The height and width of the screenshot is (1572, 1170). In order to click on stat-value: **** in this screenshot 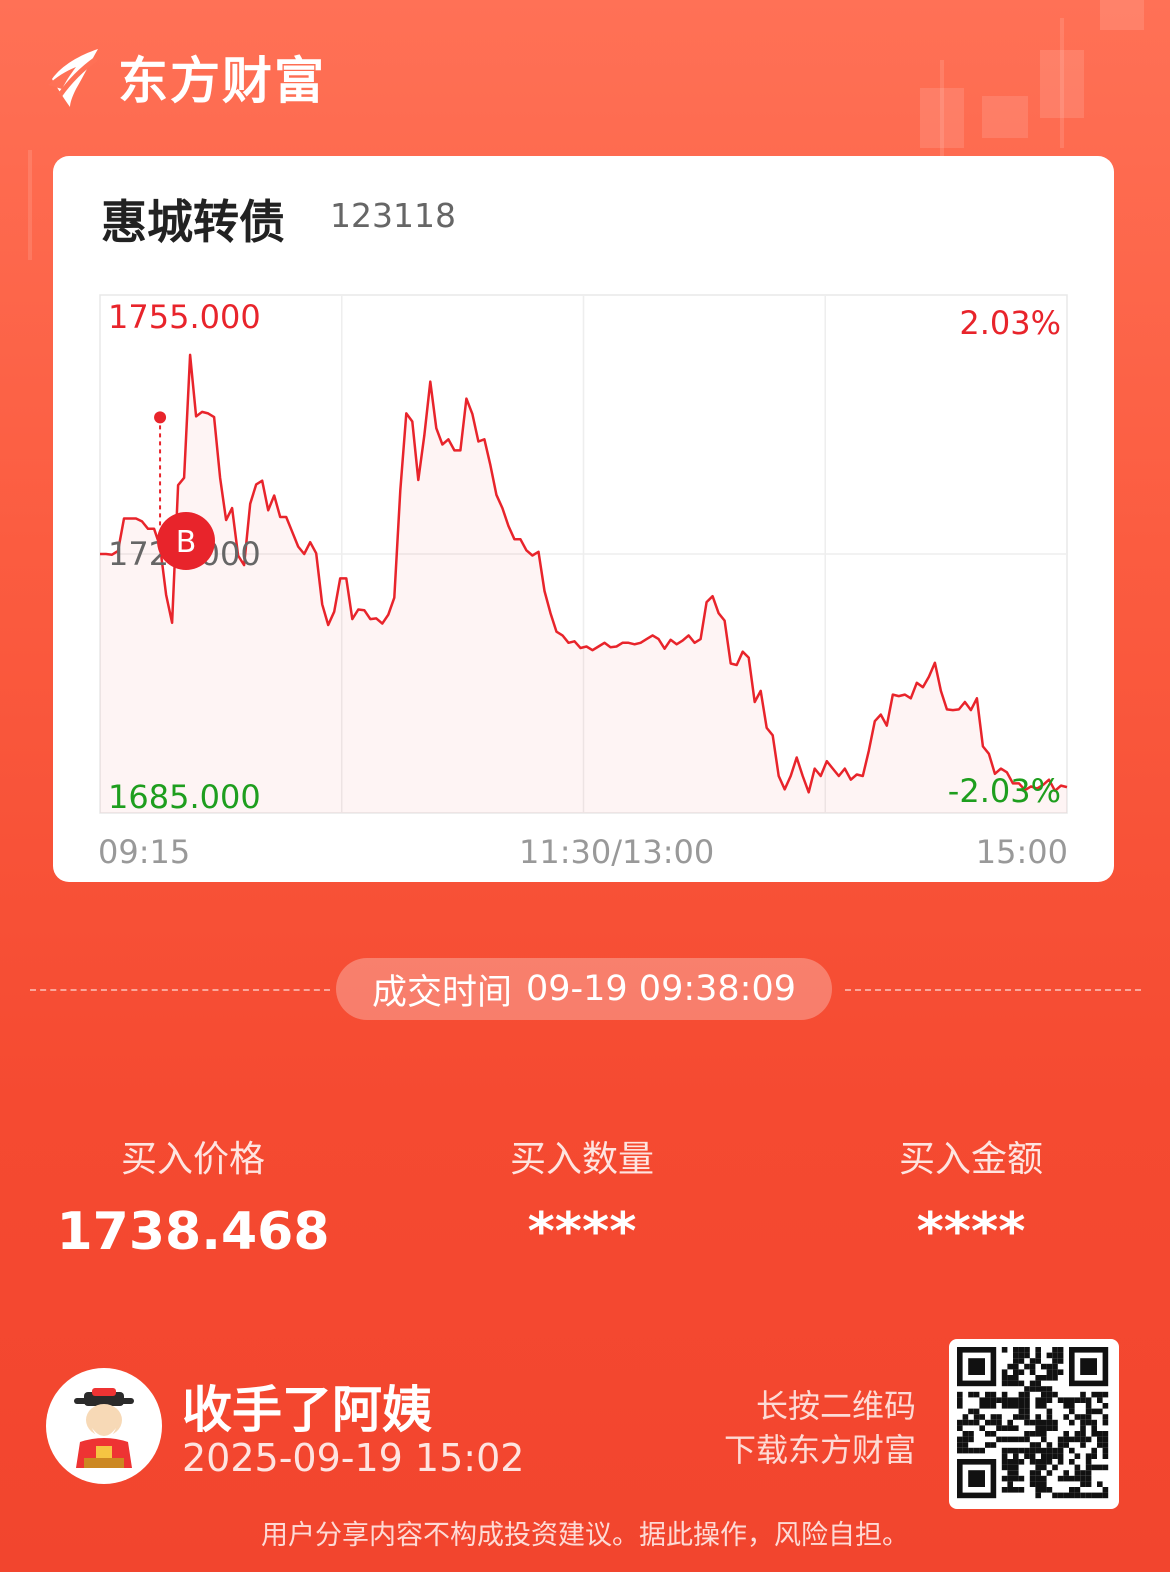, I will do `click(971, 1232)`.